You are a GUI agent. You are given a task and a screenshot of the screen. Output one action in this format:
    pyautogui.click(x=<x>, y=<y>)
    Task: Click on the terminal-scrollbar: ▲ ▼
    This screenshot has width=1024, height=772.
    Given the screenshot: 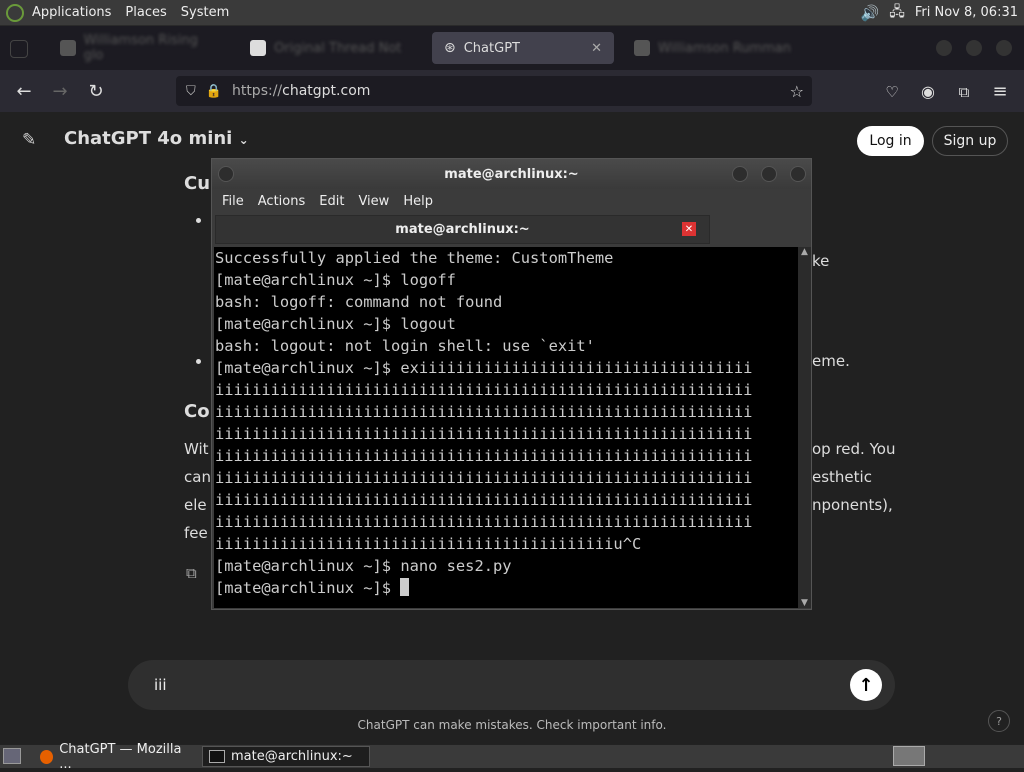 What is the action you would take?
    pyautogui.click(x=804, y=427)
    